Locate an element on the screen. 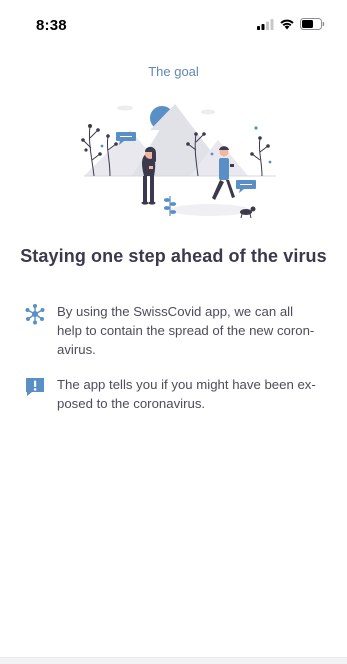 Image resolution: width=347 pixels, height=664 pixels. bottom-bar is located at coordinates (173, 660).